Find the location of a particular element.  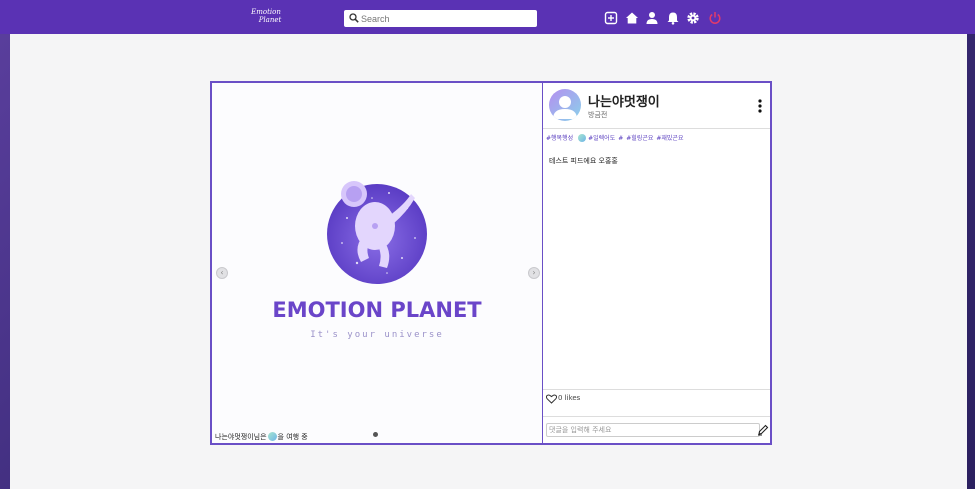

search-box is located at coordinates (440, 18).